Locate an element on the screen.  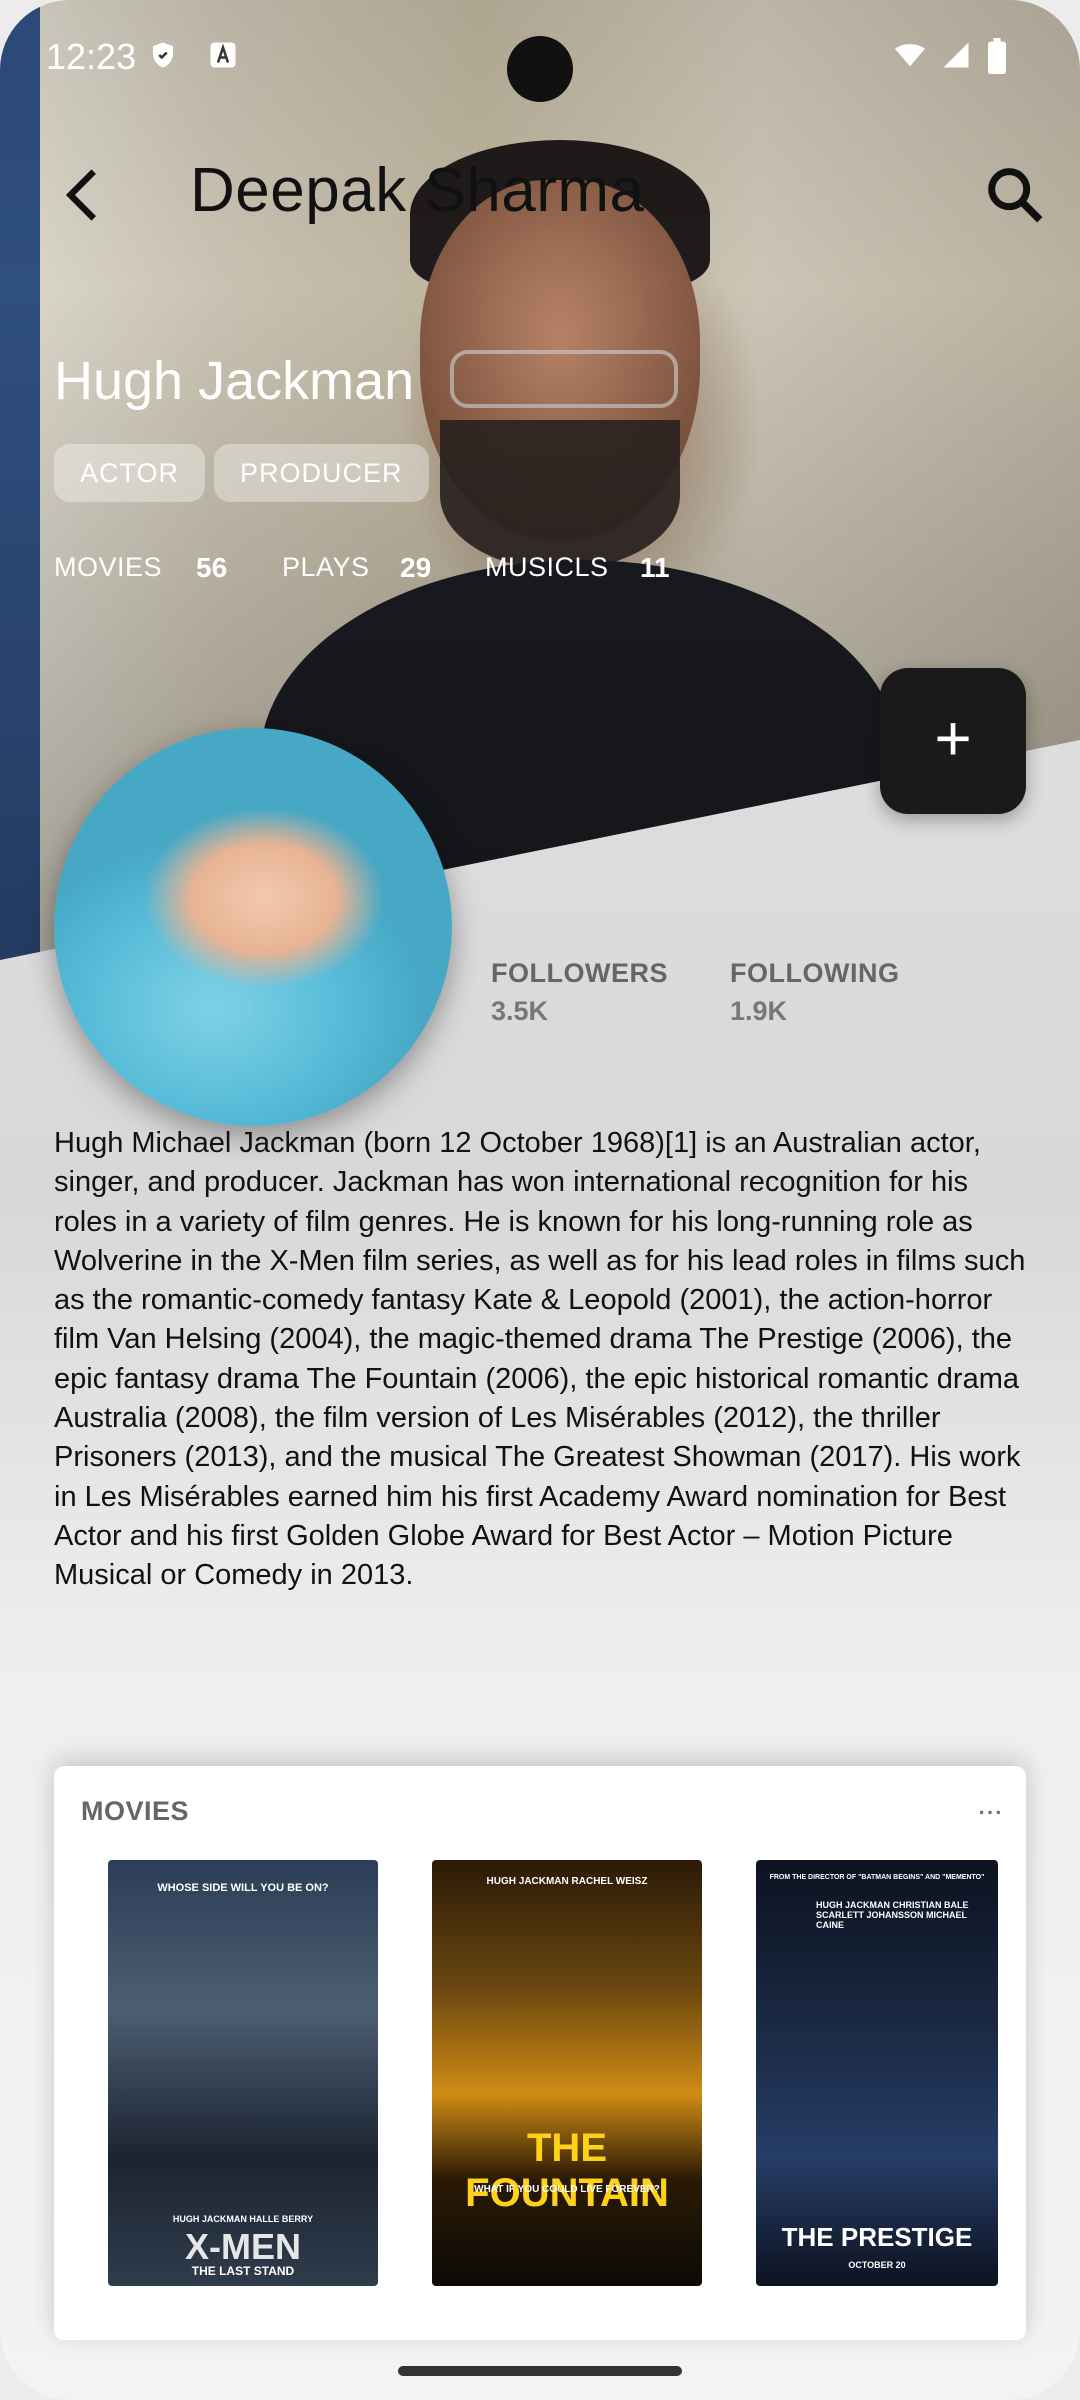
font-icon is located at coordinates (223, 55).